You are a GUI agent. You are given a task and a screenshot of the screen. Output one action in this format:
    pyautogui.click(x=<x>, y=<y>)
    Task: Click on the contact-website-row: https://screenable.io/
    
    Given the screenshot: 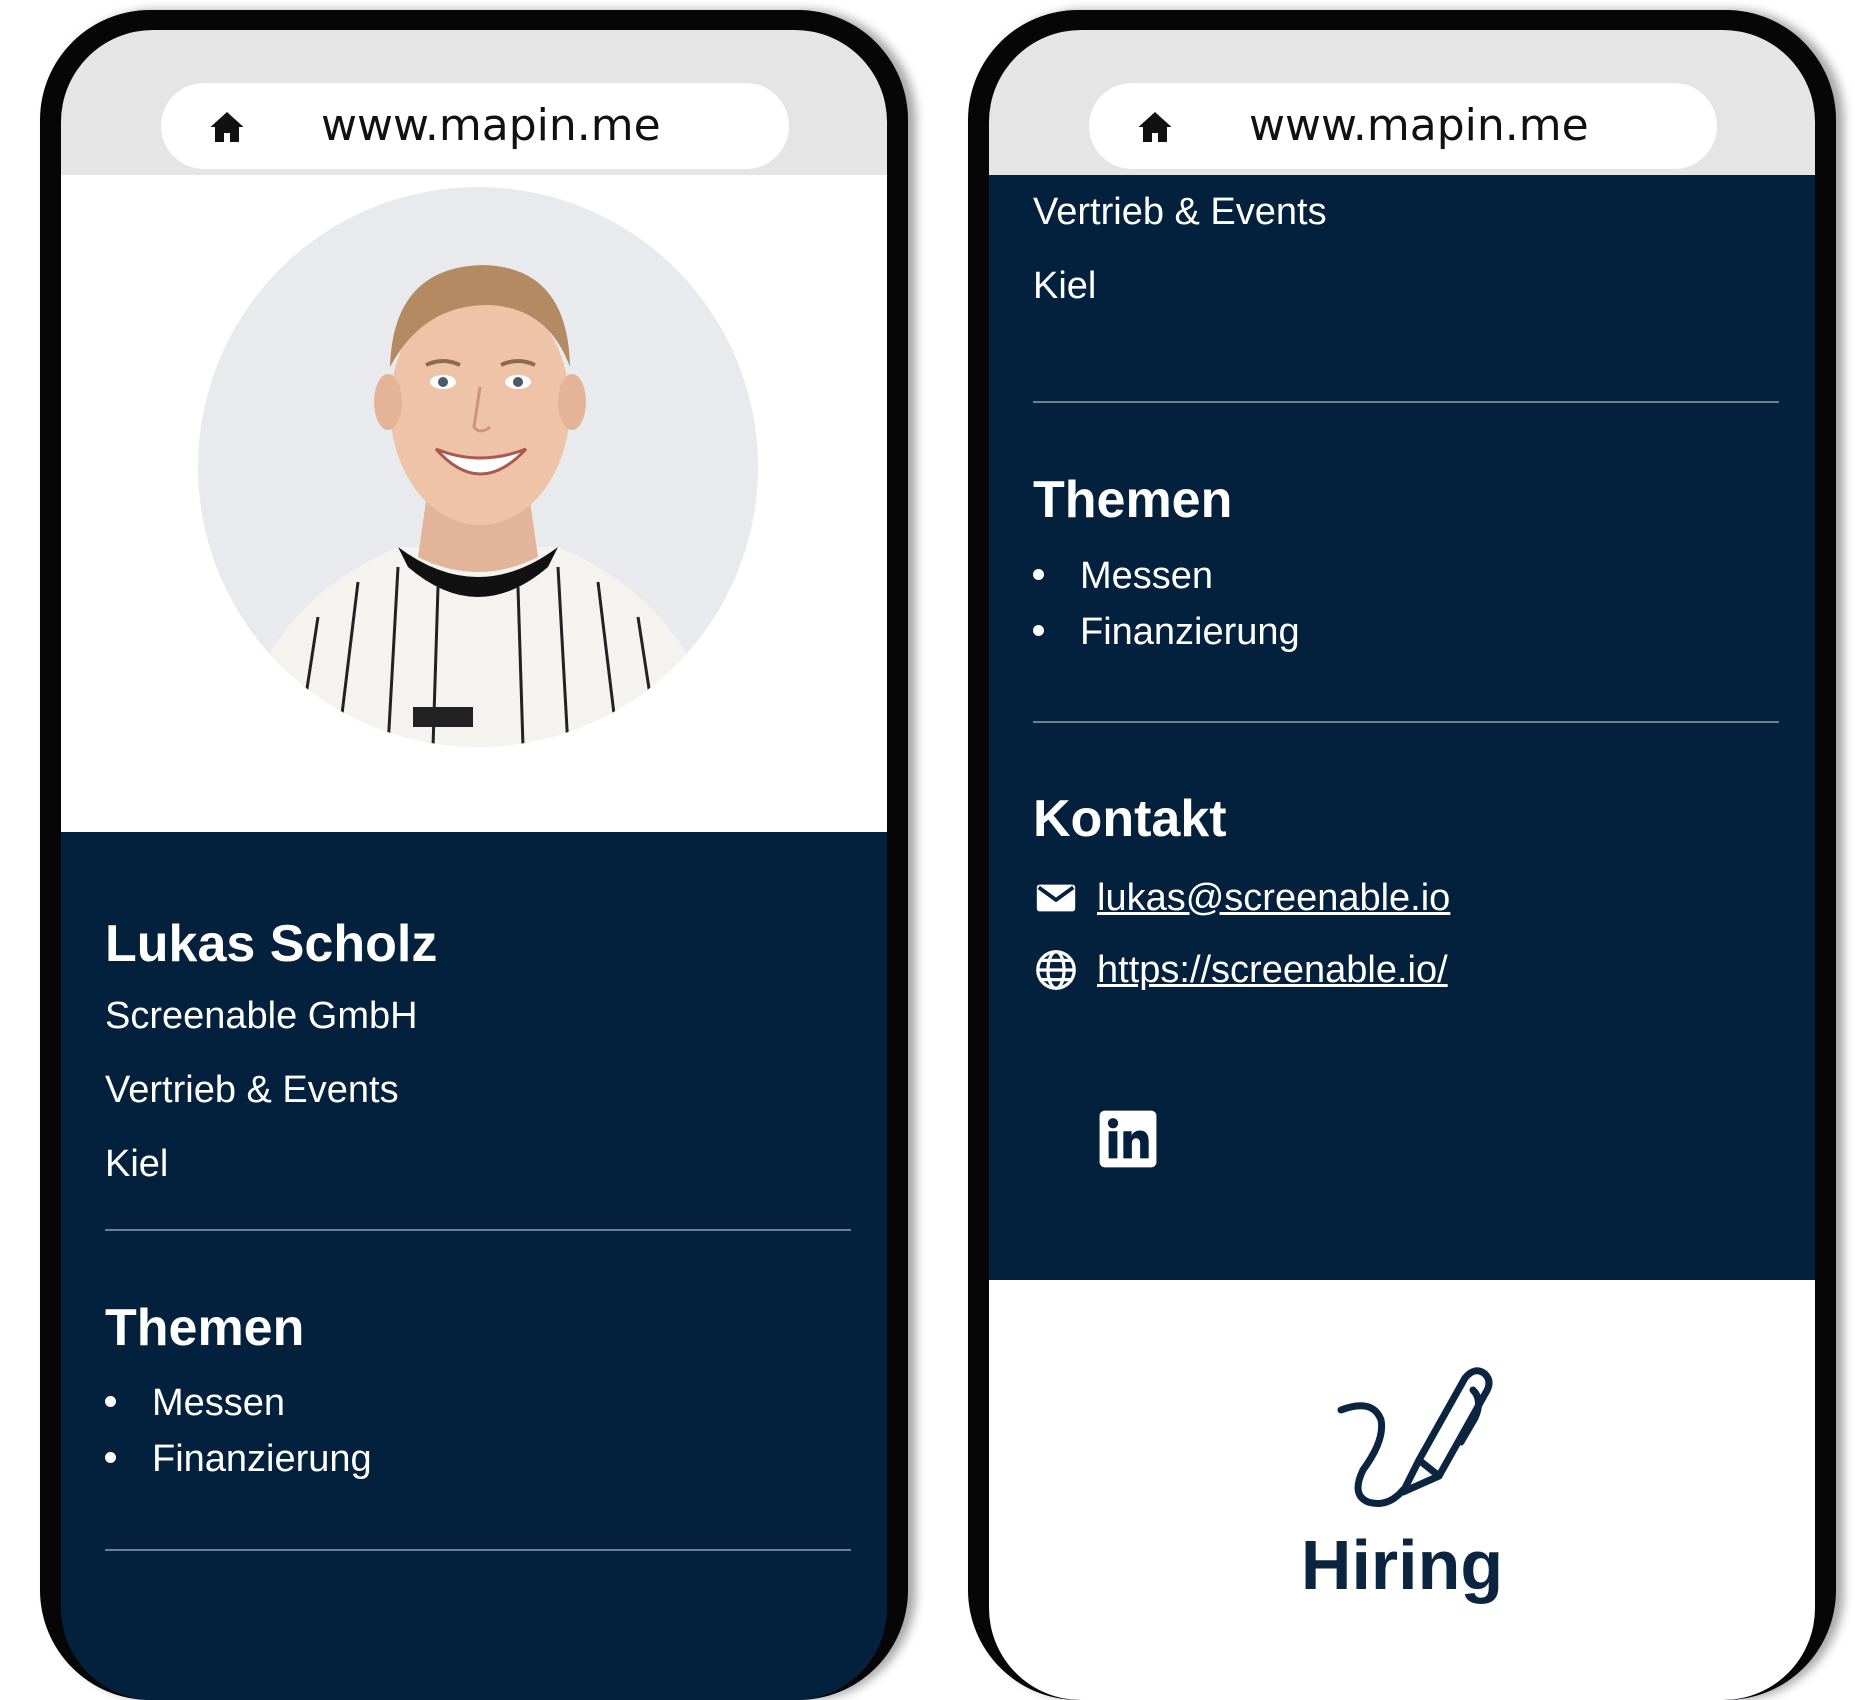 What is the action you would take?
    pyautogui.click(x=1240, y=970)
    